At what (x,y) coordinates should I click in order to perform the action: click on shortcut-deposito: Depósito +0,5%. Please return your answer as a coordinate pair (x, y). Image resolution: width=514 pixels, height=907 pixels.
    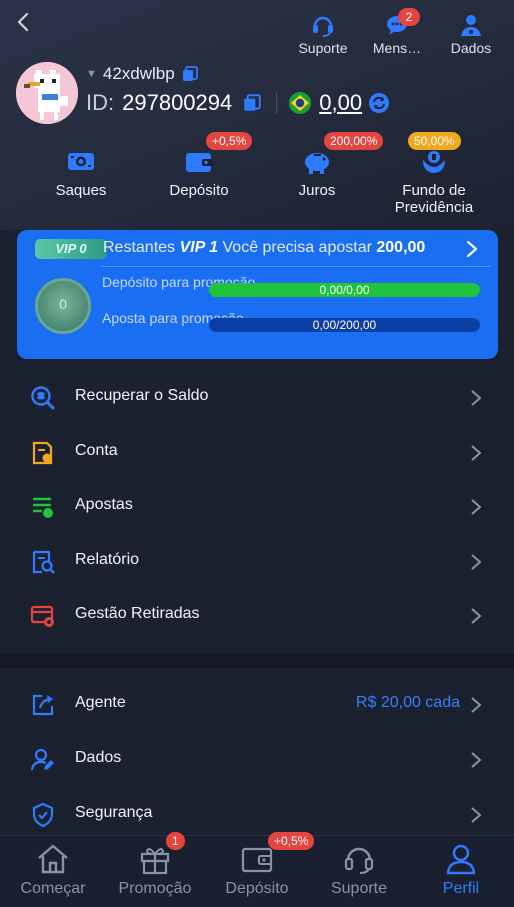
    Looking at the image, I should click on (205, 165).